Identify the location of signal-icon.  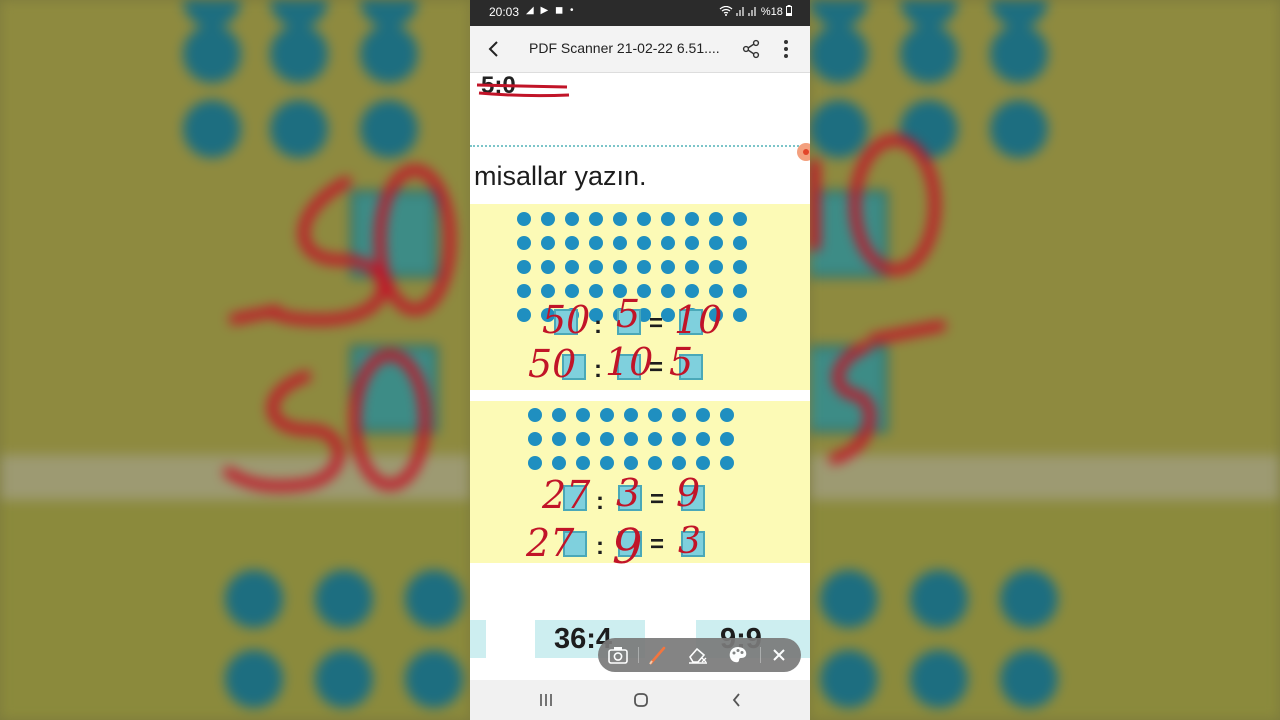
(745, 11).